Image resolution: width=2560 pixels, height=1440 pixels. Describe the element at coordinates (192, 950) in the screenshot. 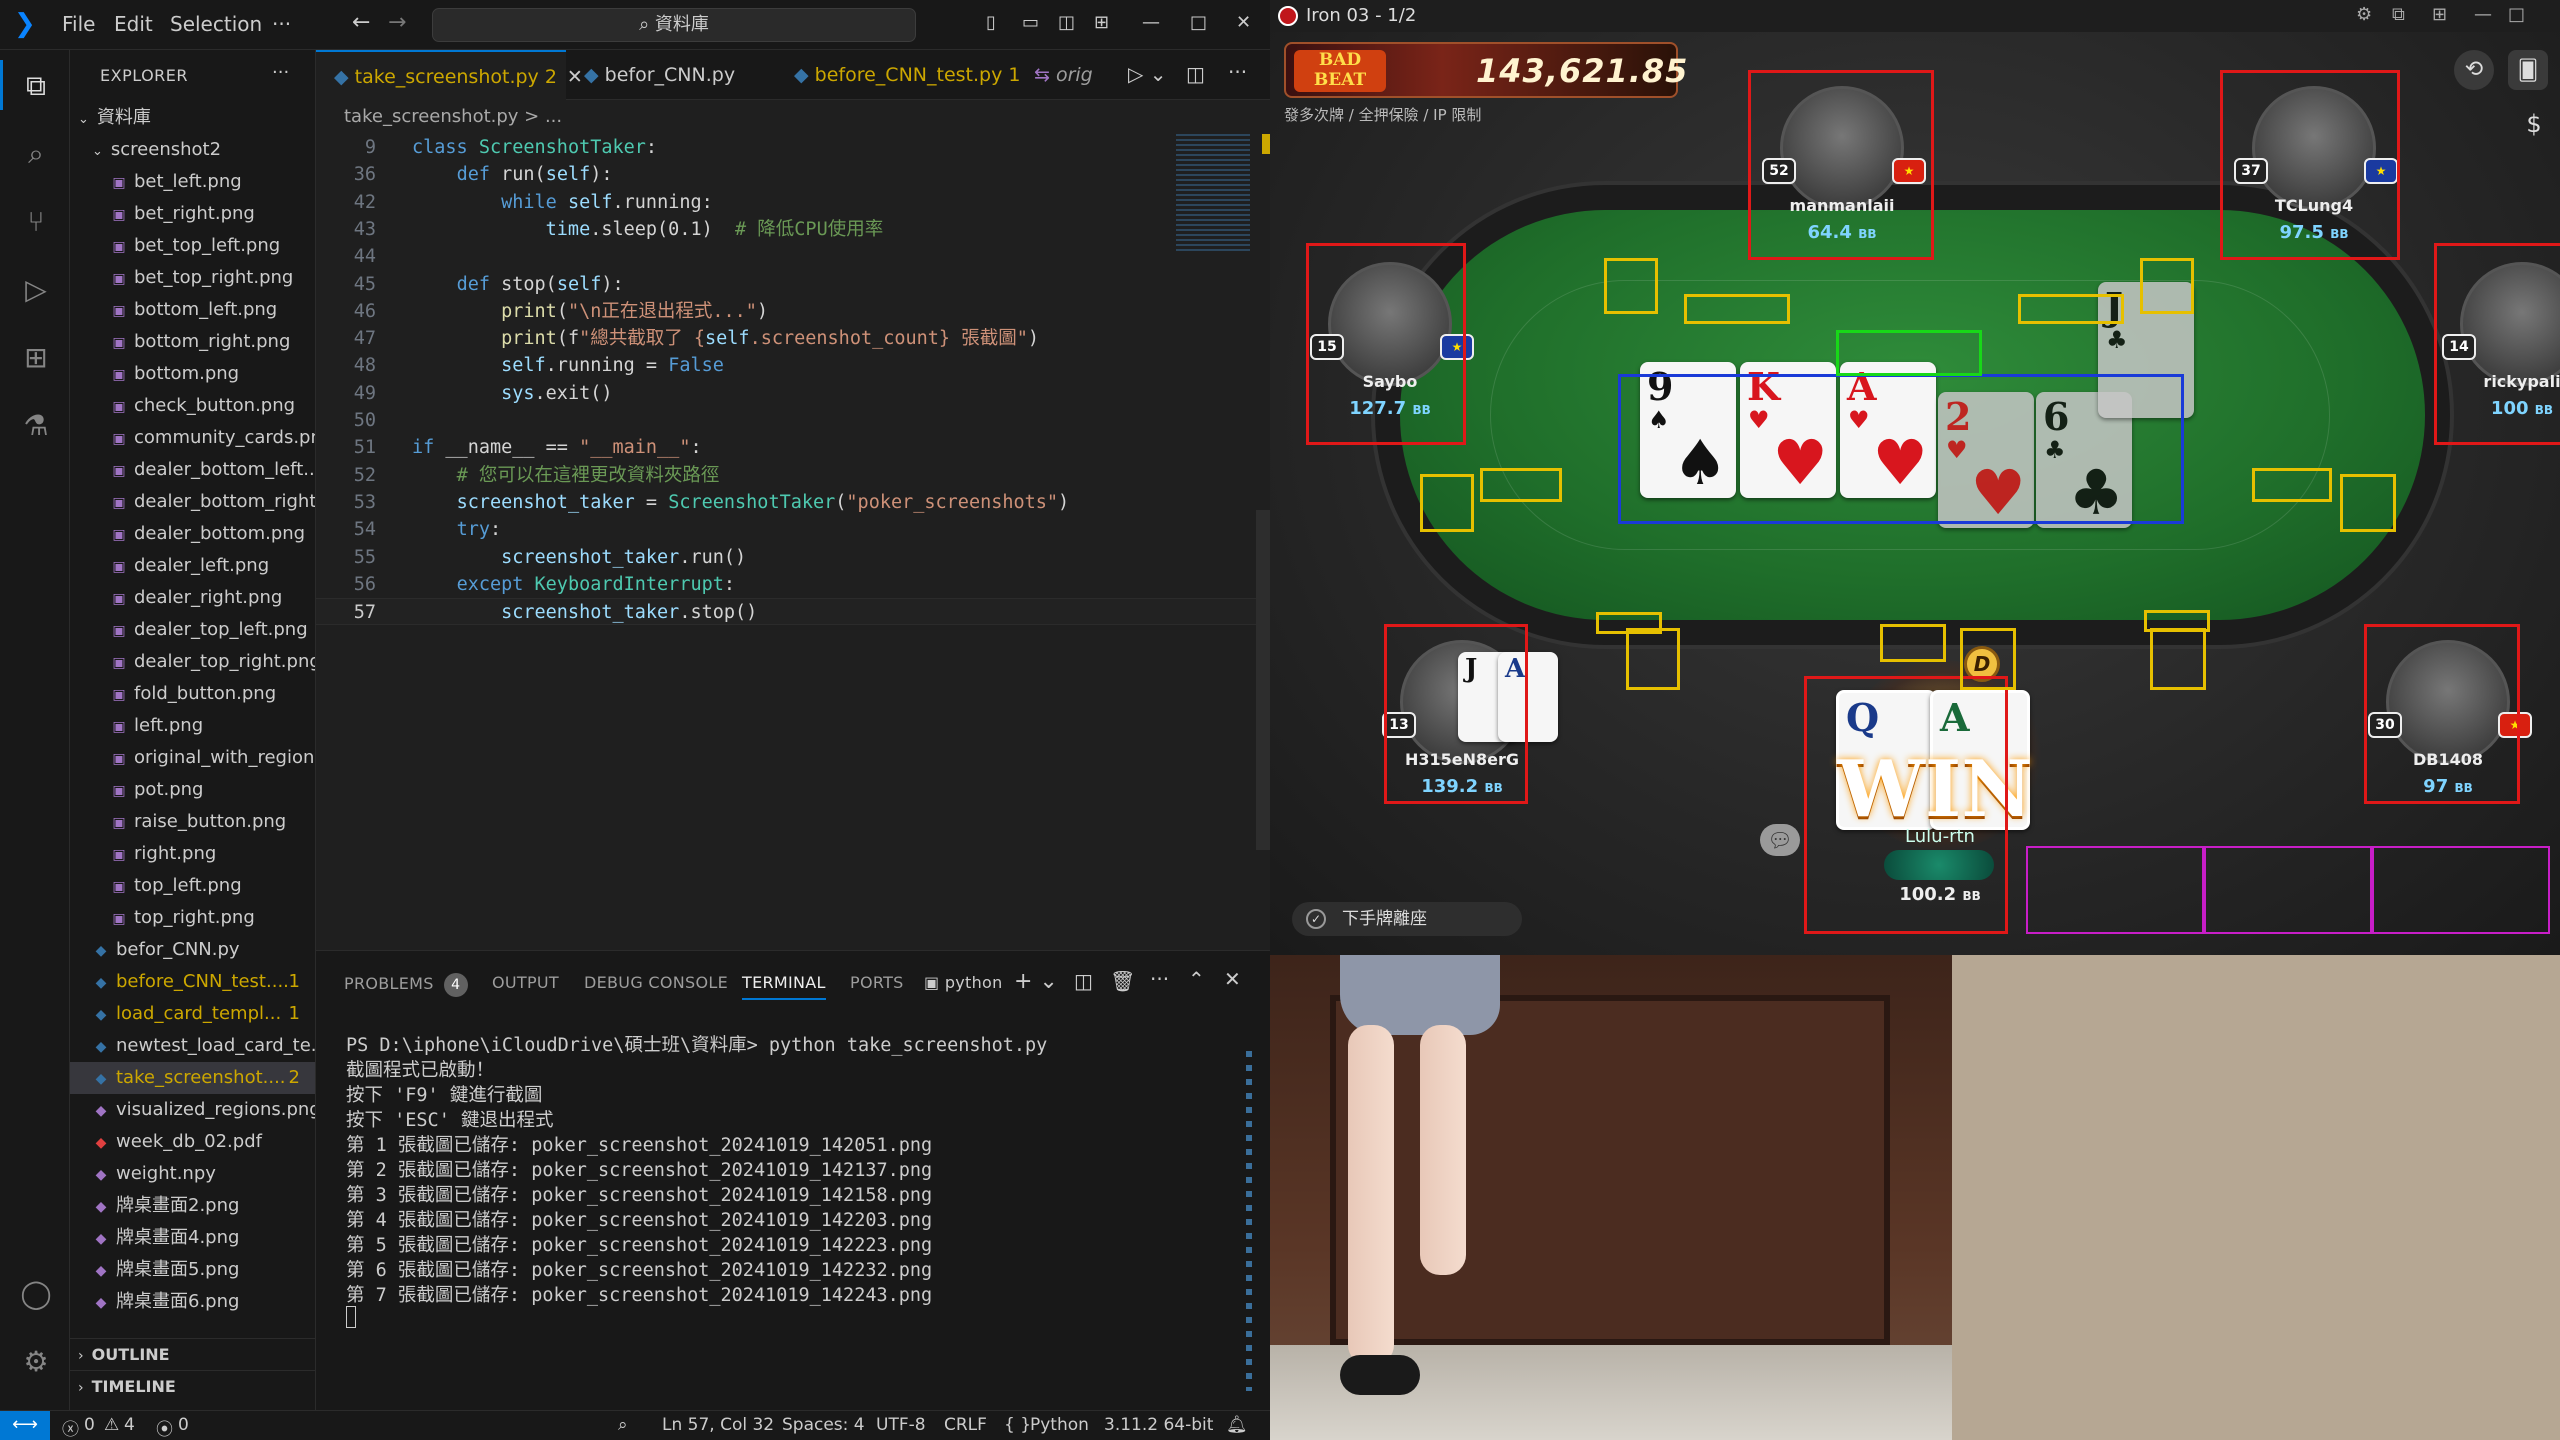

I see `file-item: ◆ befor_CNN.py` at that location.